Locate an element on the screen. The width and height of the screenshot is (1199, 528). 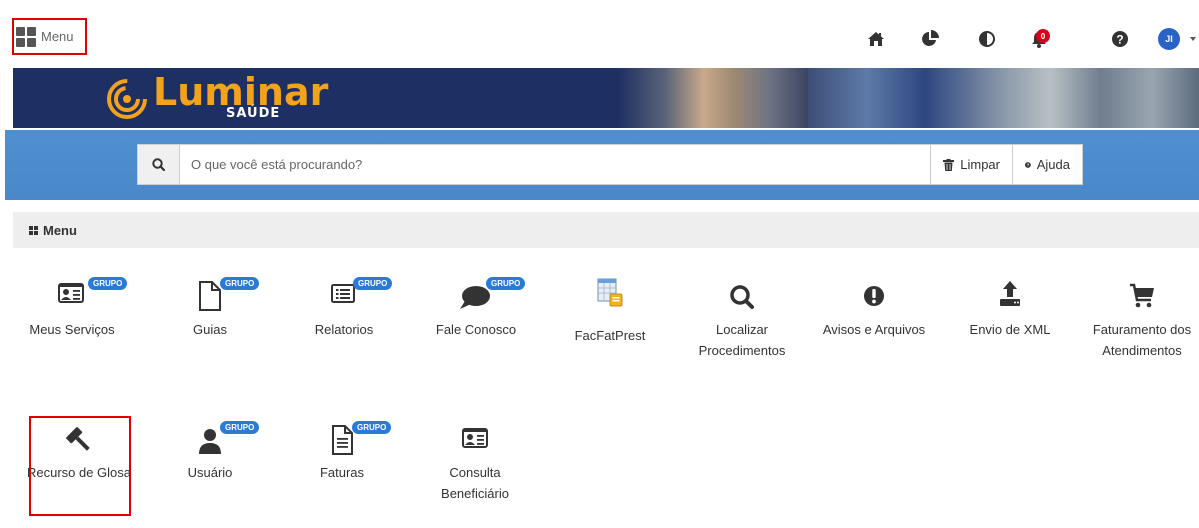
tile-label: Faturamento dos Atendimentos is located at coordinates (1142, 340).